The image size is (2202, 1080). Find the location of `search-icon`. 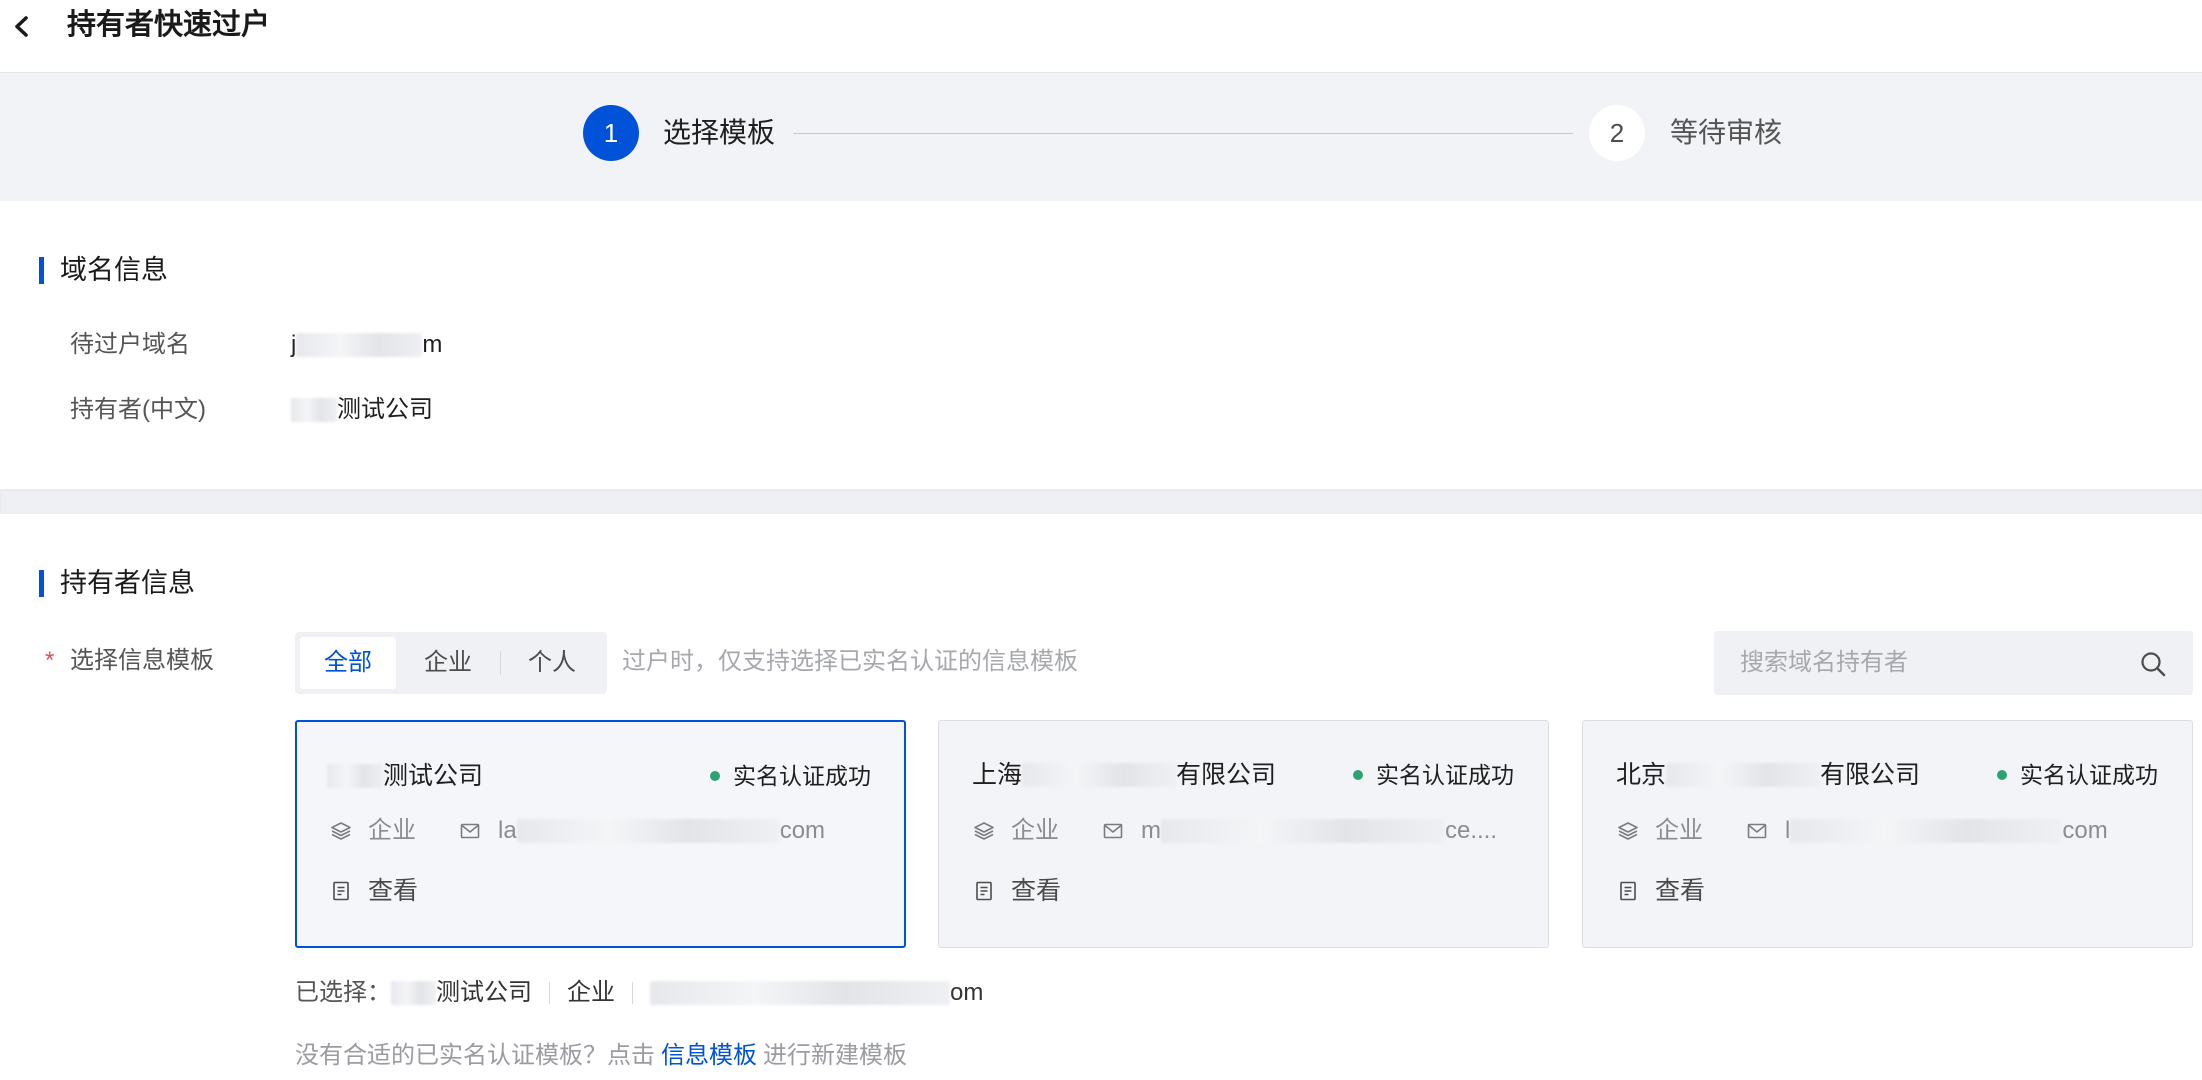

search-icon is located at coordinates (2153, 664).